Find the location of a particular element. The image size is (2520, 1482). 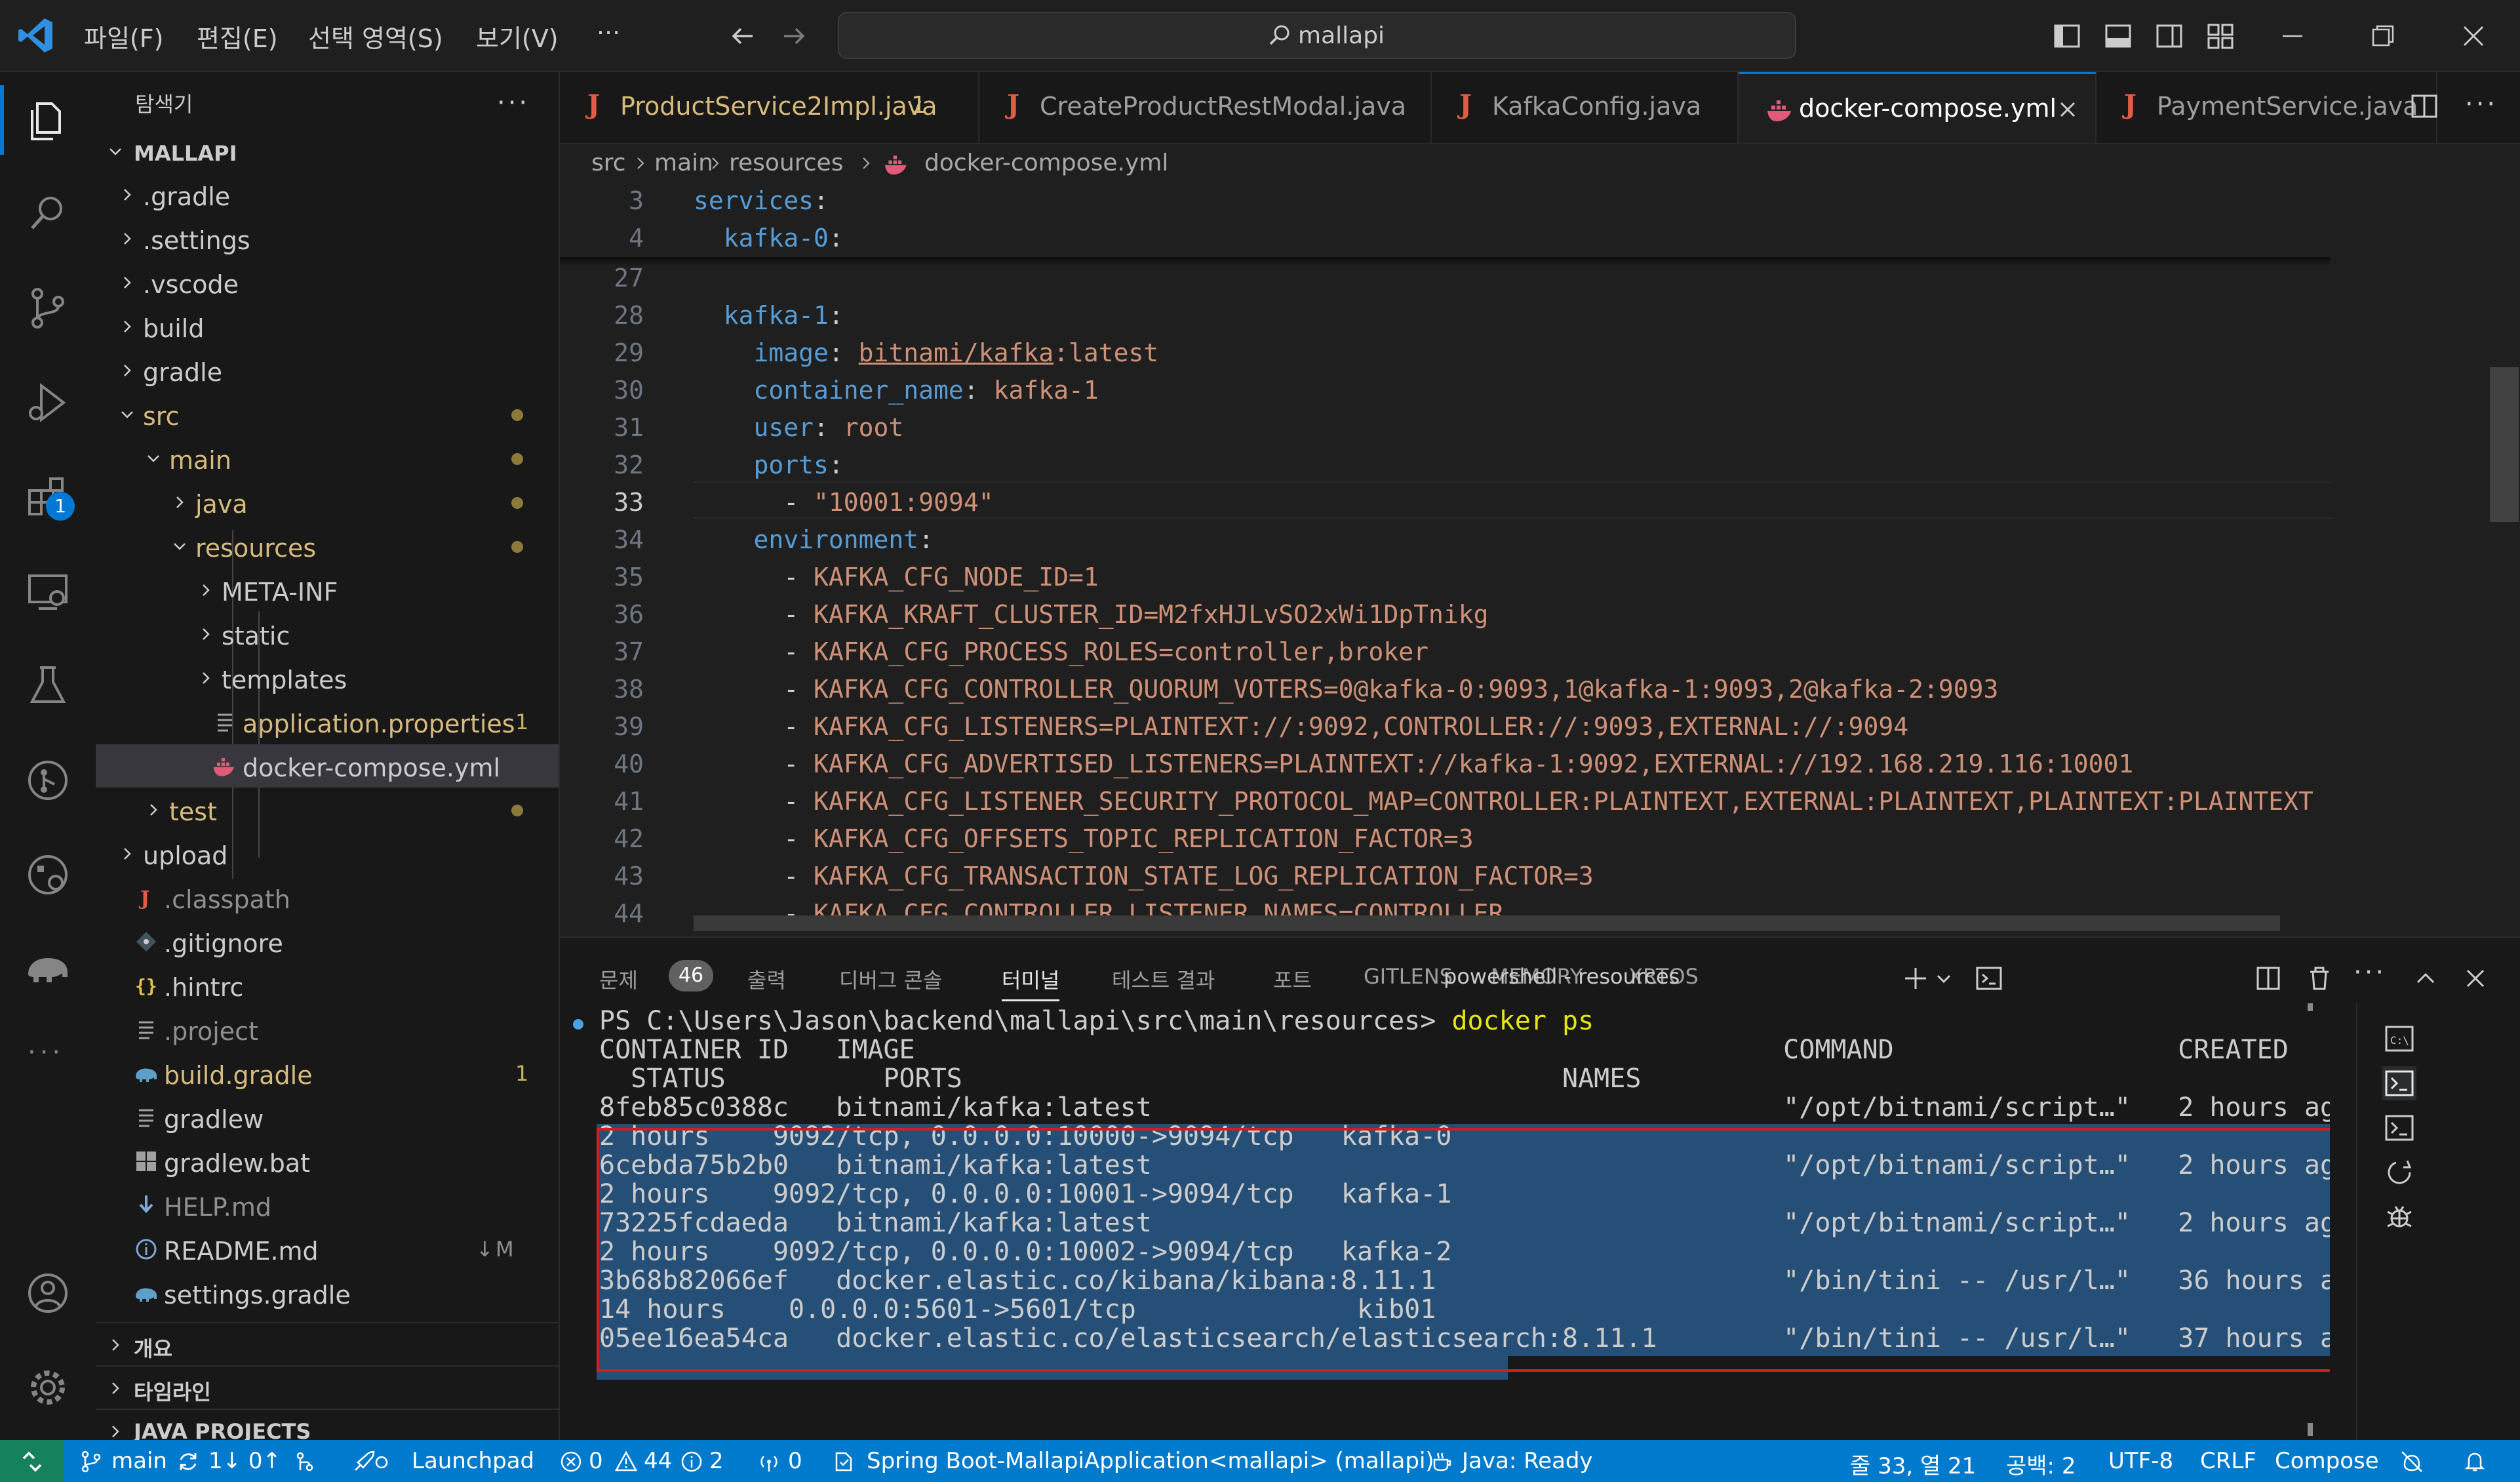

tree-item-upload: upload is located at coordinates (327, 853).